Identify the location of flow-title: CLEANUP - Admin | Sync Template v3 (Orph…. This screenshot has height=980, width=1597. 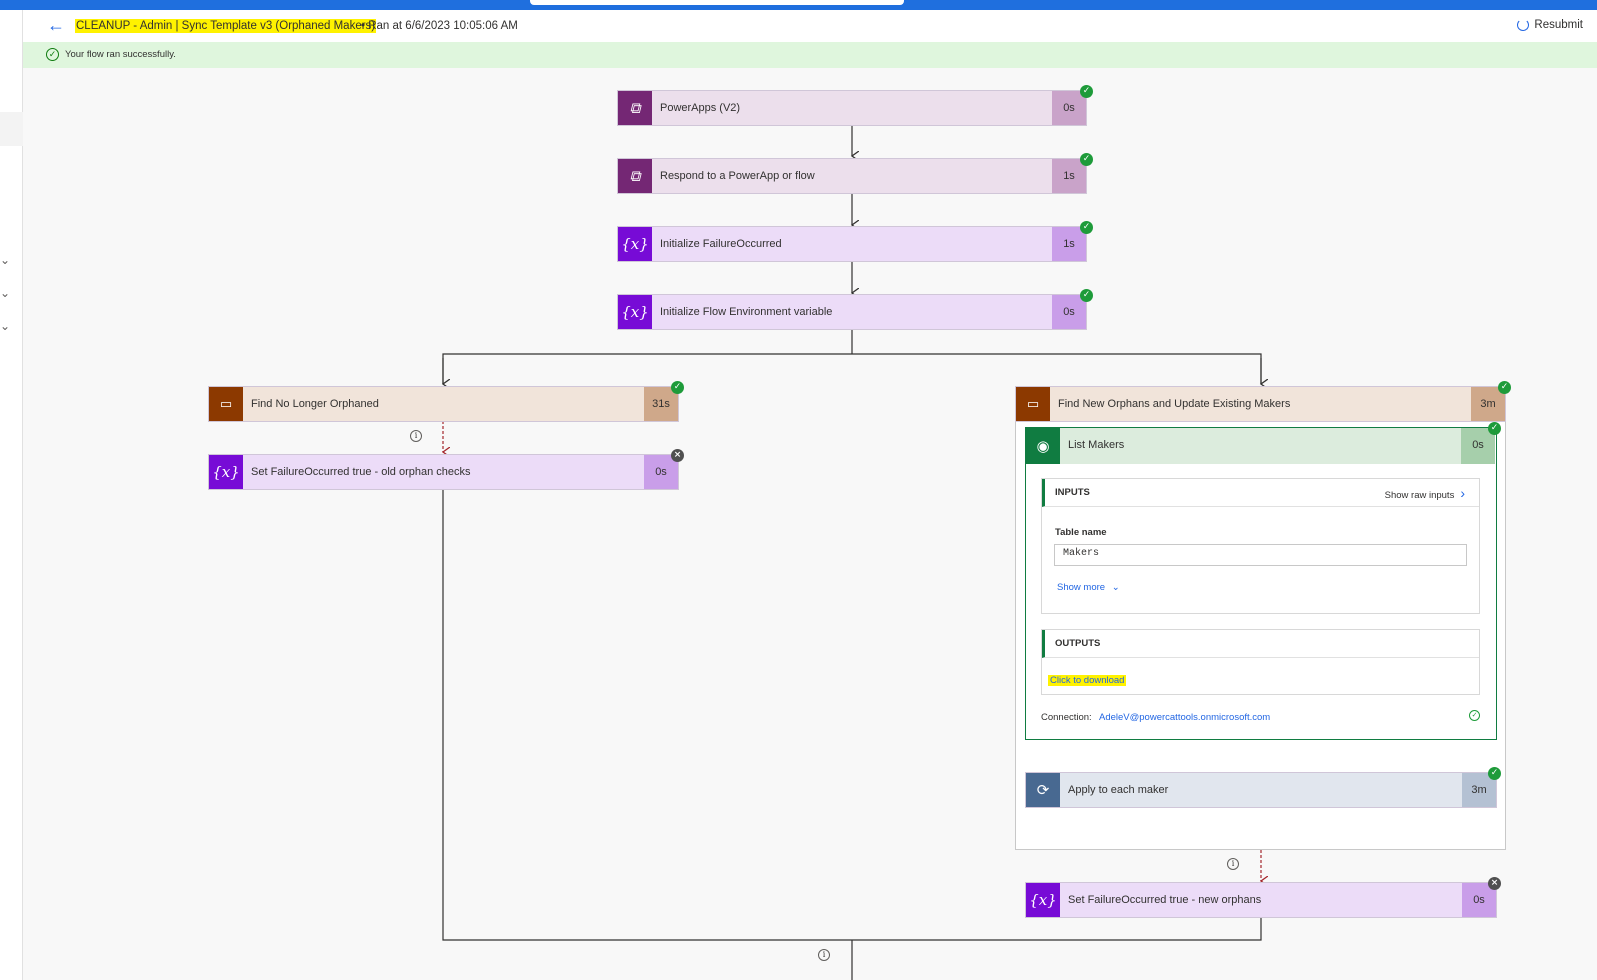
(226, 26).